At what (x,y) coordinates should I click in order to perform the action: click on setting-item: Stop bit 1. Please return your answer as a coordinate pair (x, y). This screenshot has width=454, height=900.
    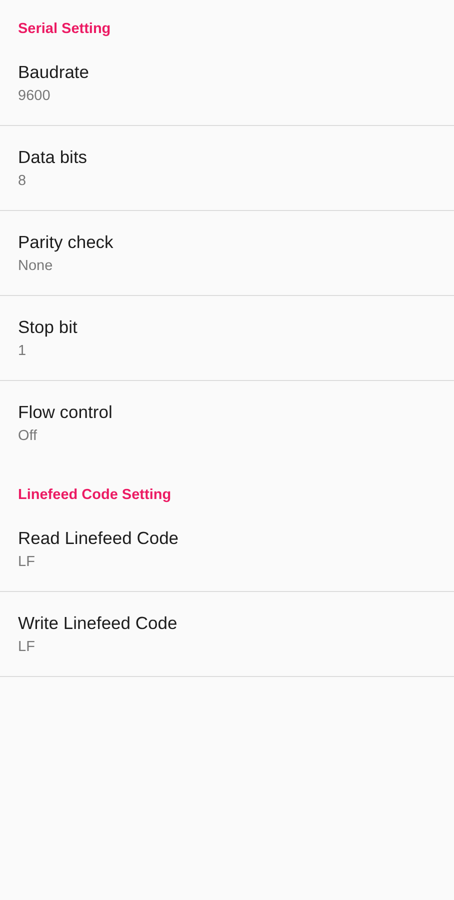
    Looking at the image, I should click on (227, 338).